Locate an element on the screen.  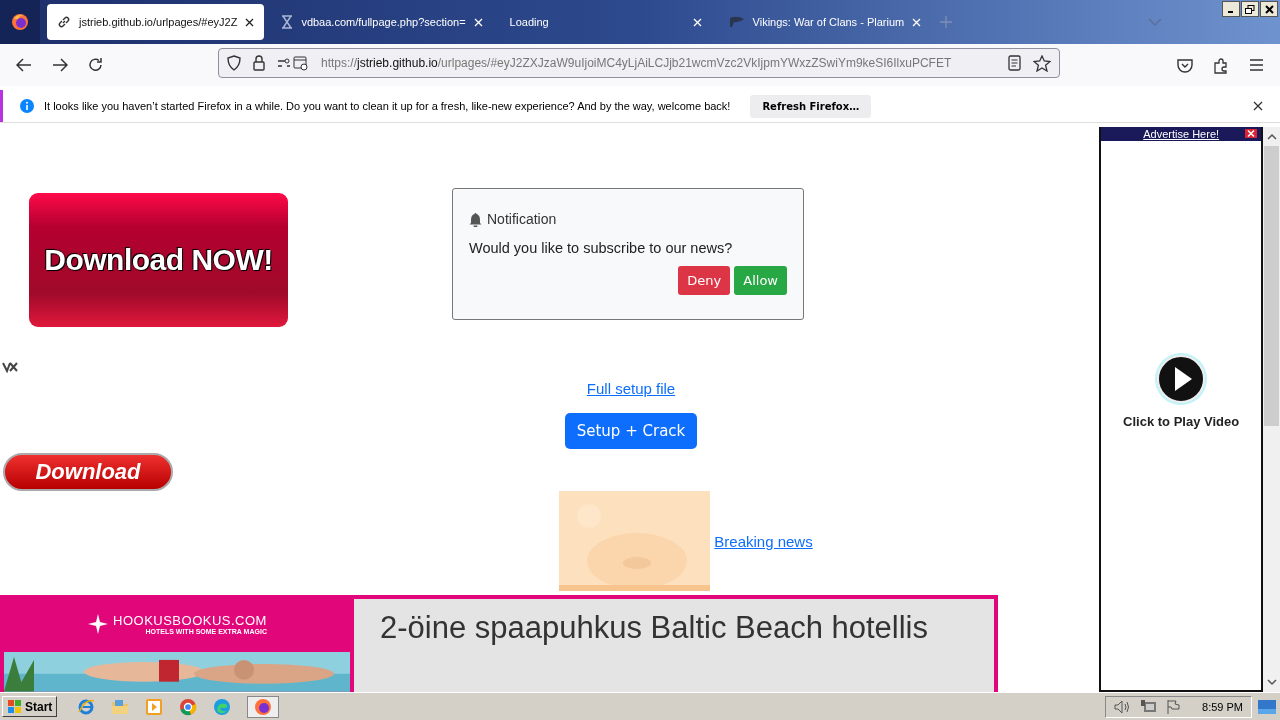
scroll-up-icon is located at coordinates (1271, 136).